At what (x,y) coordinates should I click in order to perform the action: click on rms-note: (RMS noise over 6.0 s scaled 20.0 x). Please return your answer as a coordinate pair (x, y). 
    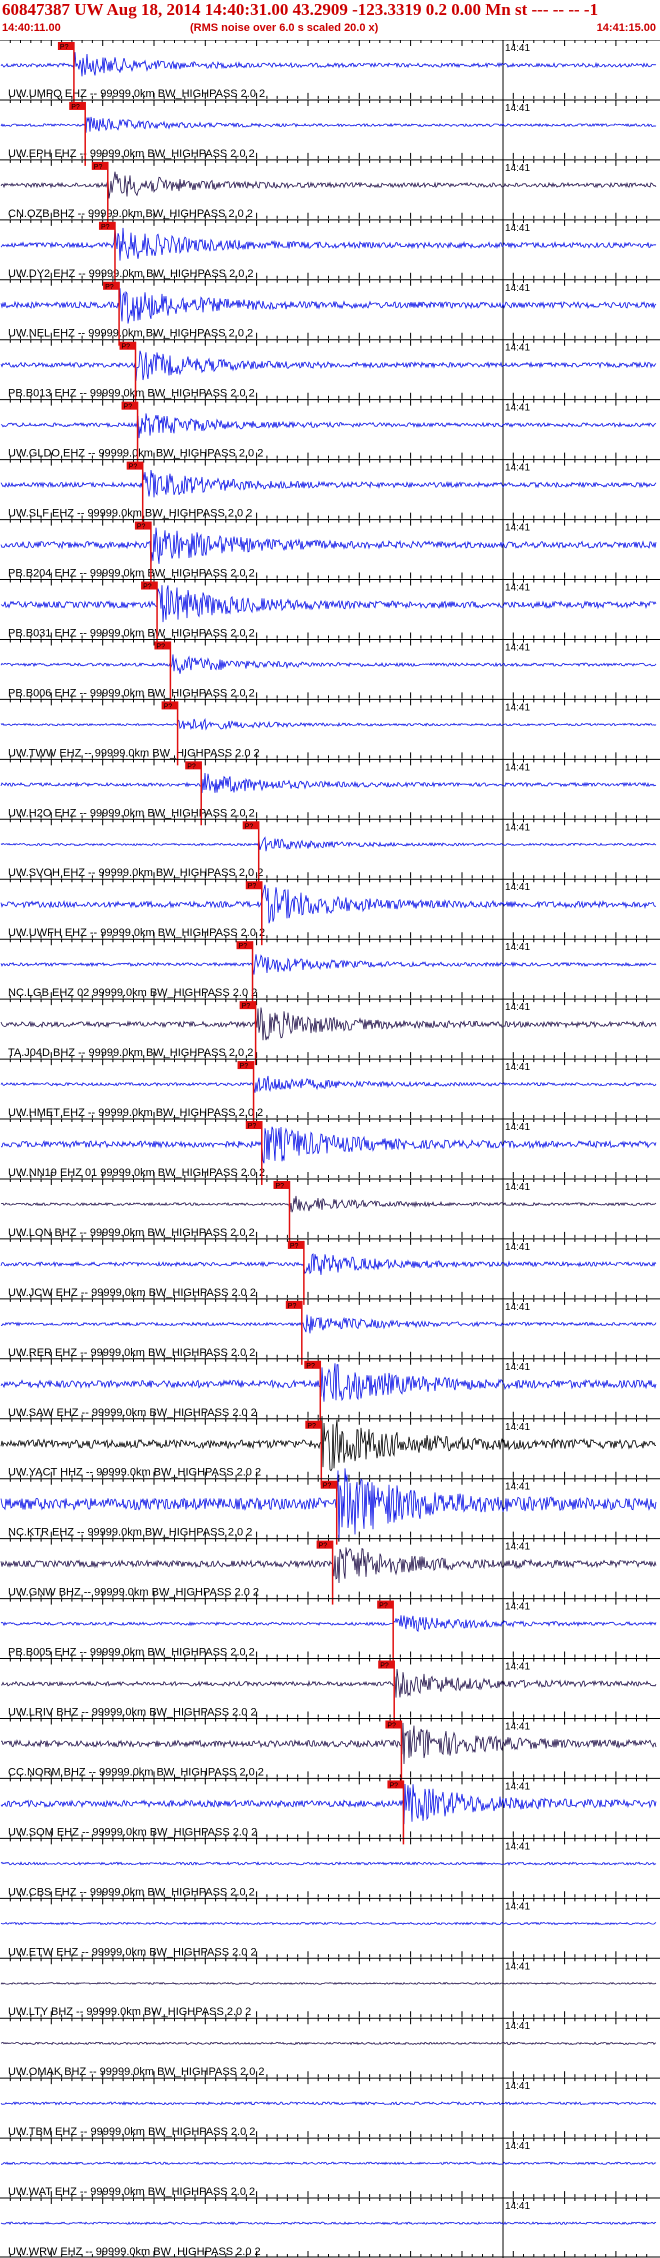
    Looking at the image, I should click on (284, 28).